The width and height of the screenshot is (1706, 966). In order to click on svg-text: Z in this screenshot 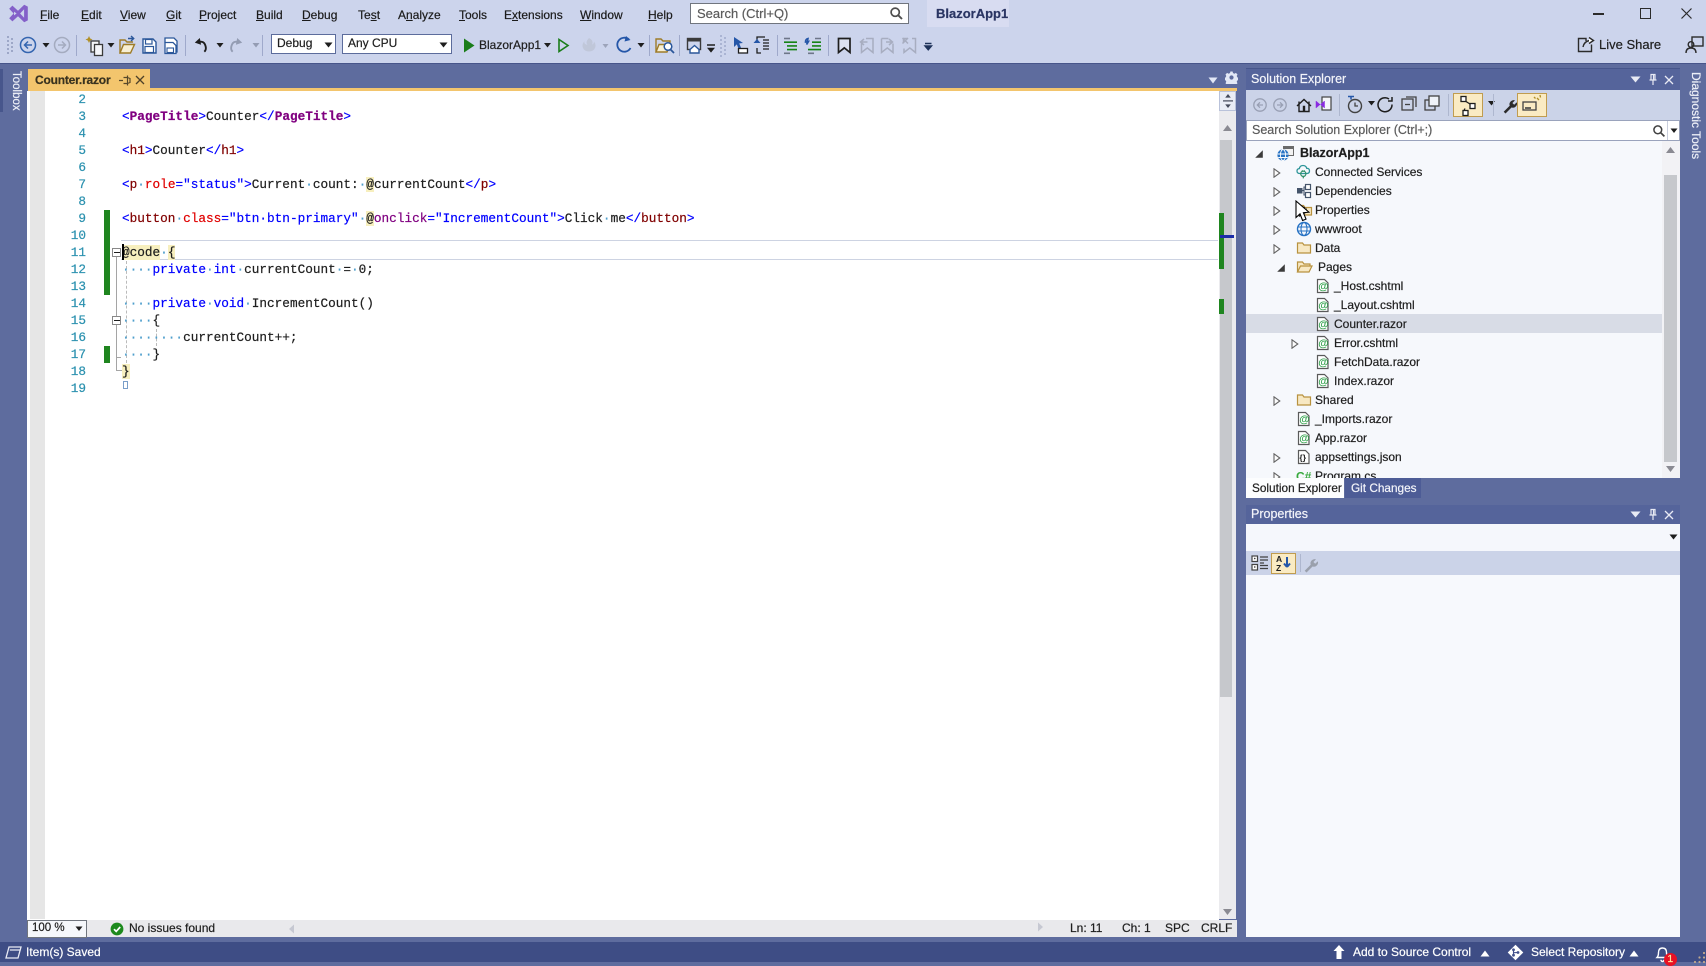, I will do `click(1278, 568)`.